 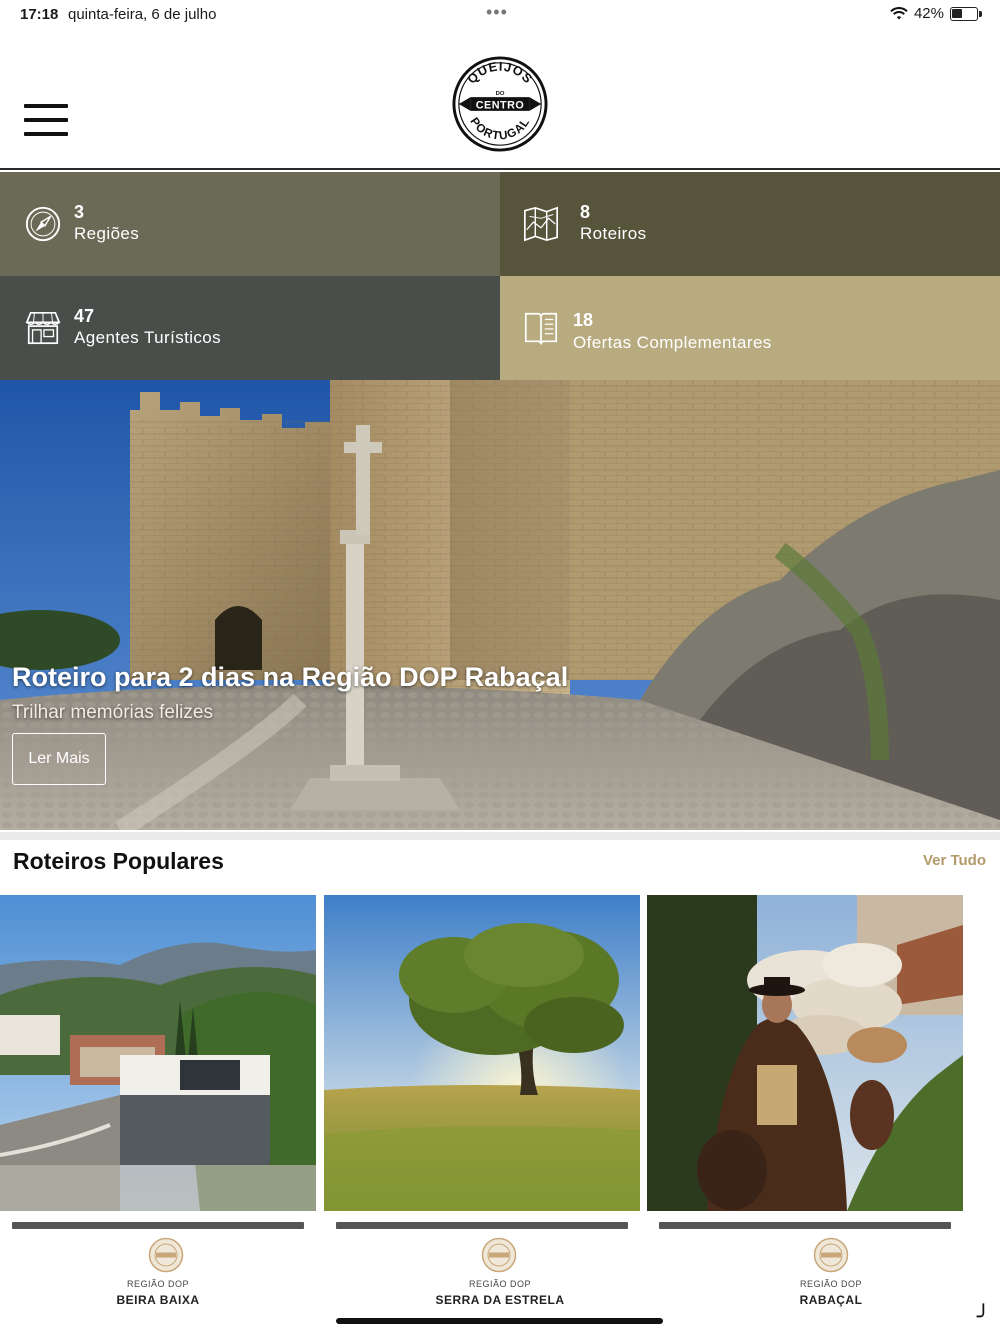 What do you see at coordinates (500, 94) in the screenshot?
I see `logo-text-do: DO` at bounding box center [500, 94].